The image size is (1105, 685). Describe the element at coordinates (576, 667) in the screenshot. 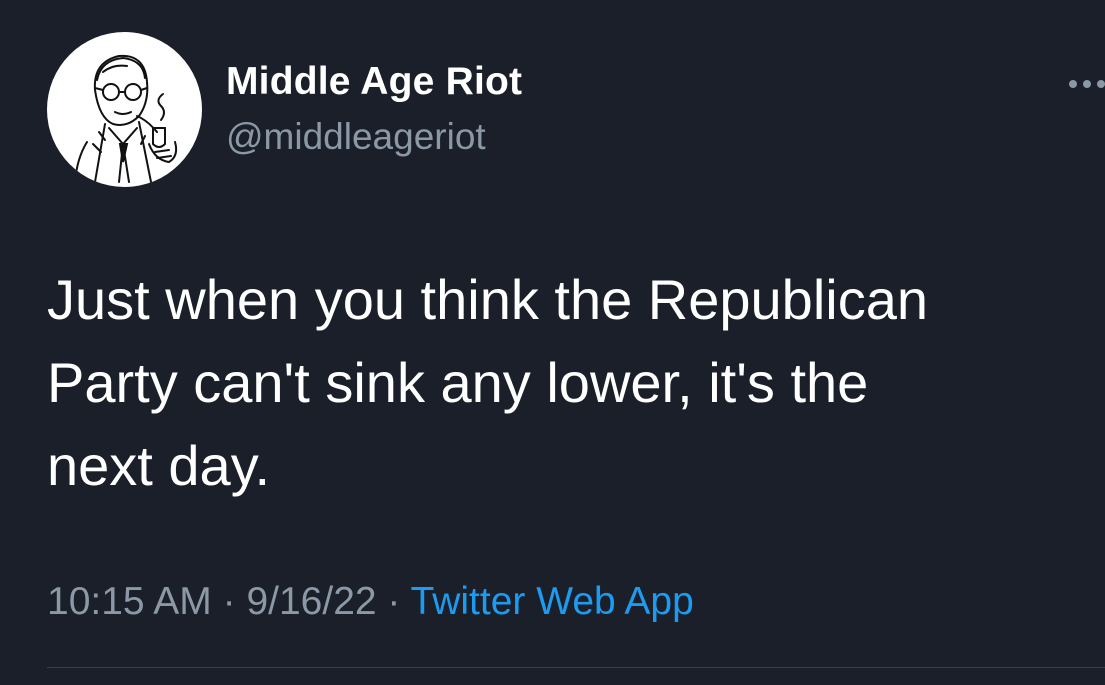

I see `divider` at that location.